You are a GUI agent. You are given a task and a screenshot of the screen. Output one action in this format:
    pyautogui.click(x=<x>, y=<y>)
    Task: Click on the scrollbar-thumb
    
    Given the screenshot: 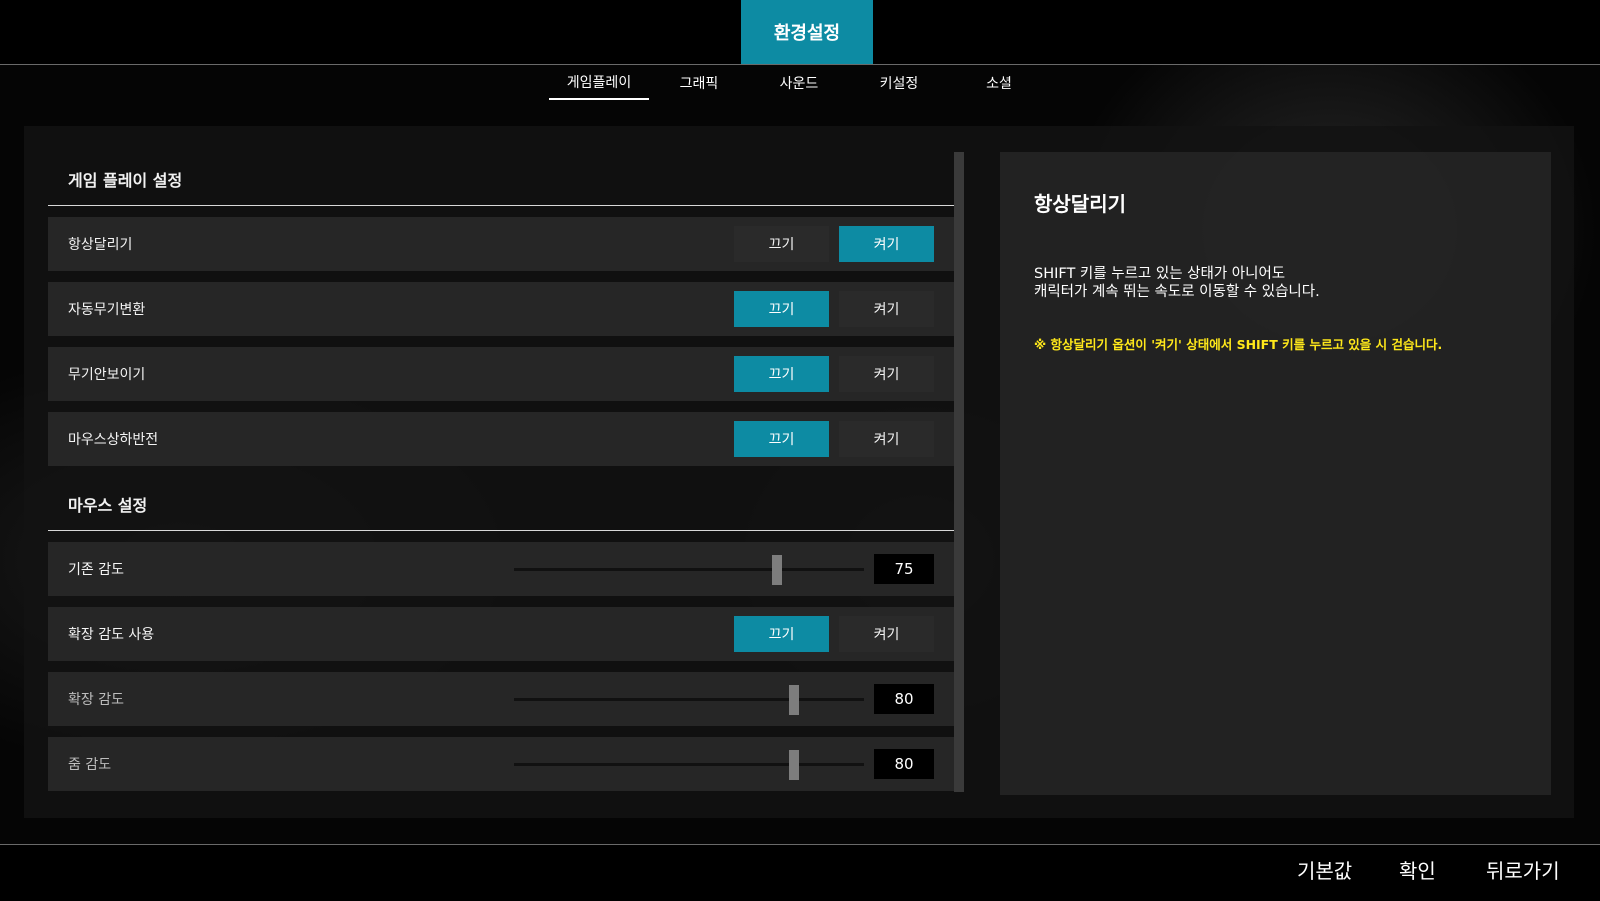 What is the action you would take?
    pyautogui.click(x=959, y=472)
    